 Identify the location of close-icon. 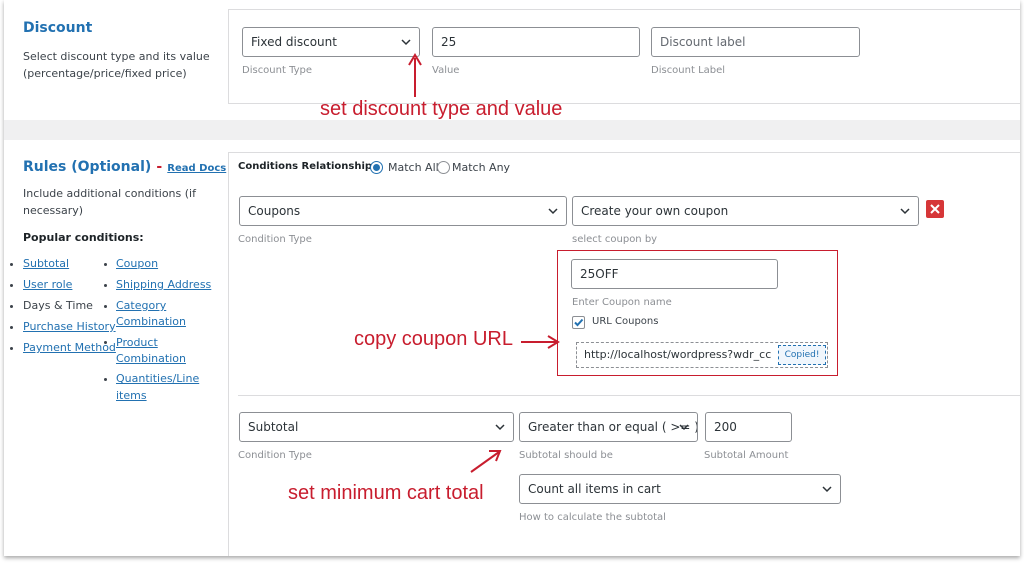
(935, 209).